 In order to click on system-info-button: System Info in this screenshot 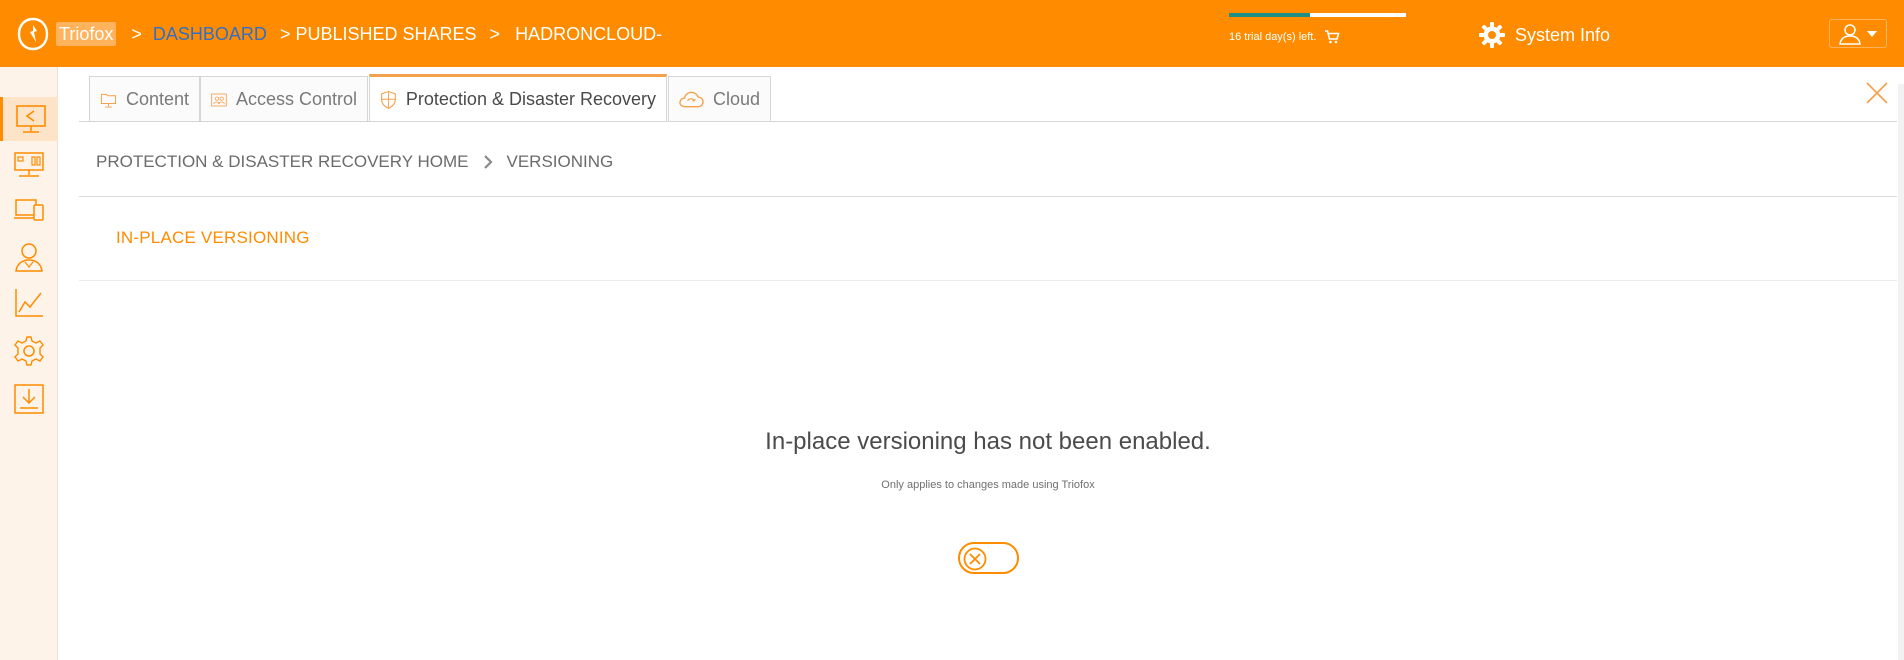, I will do `click(1544, 35)`.